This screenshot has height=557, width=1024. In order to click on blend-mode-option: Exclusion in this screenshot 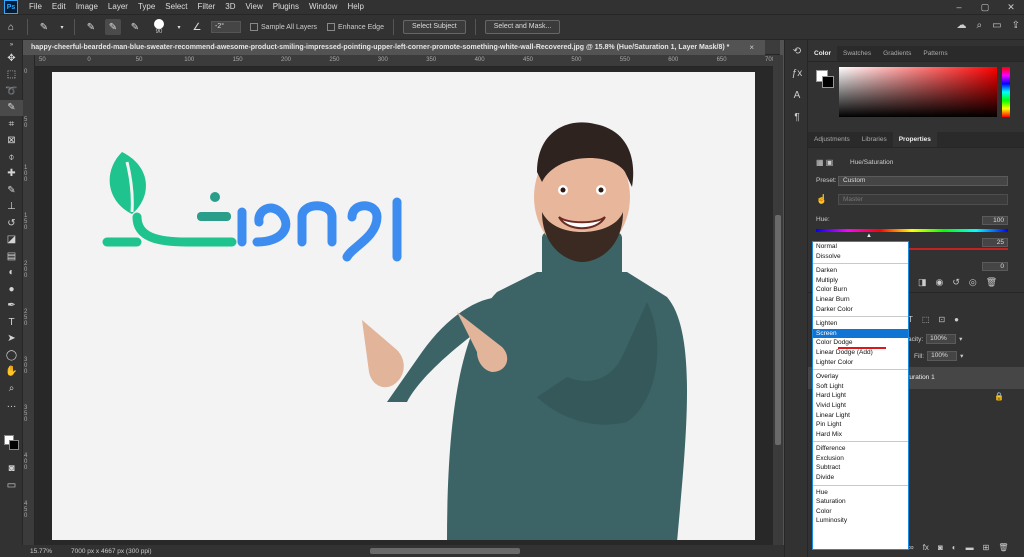, I will do `click(860, 459)`.